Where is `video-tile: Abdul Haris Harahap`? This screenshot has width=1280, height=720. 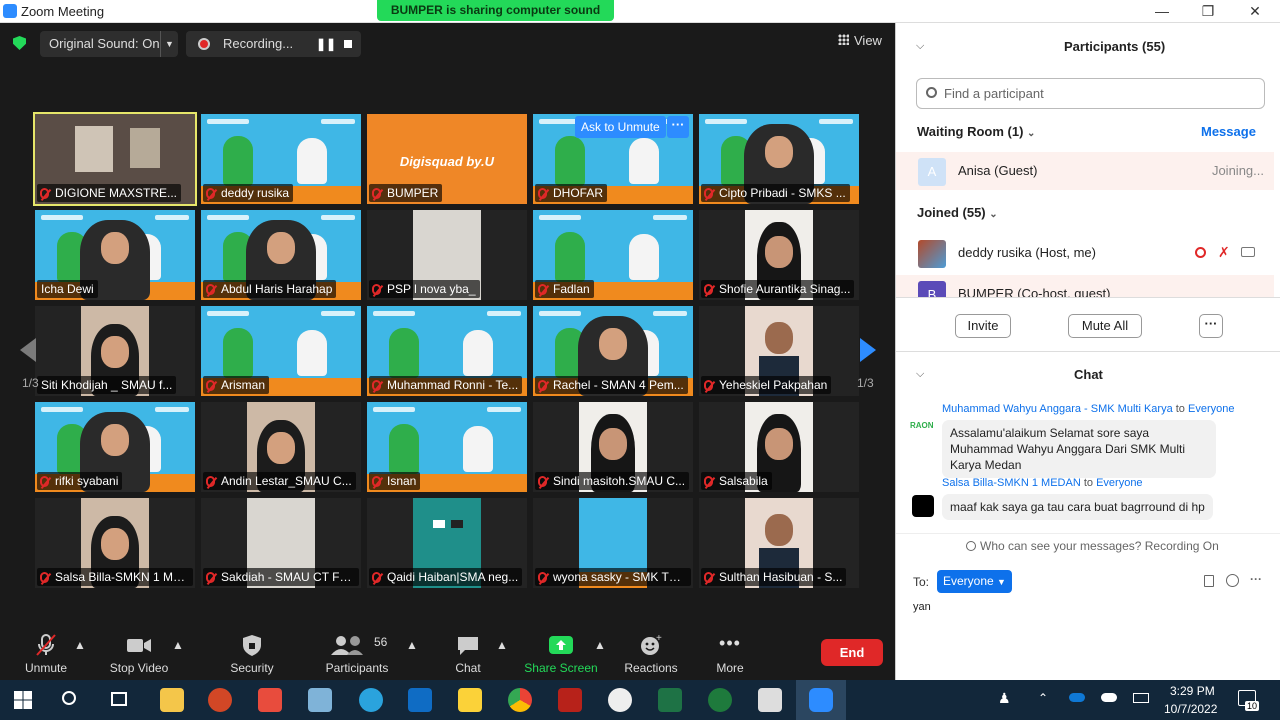
video-tile: Abdul Haris Harahap is located at coordinates (281, 255).